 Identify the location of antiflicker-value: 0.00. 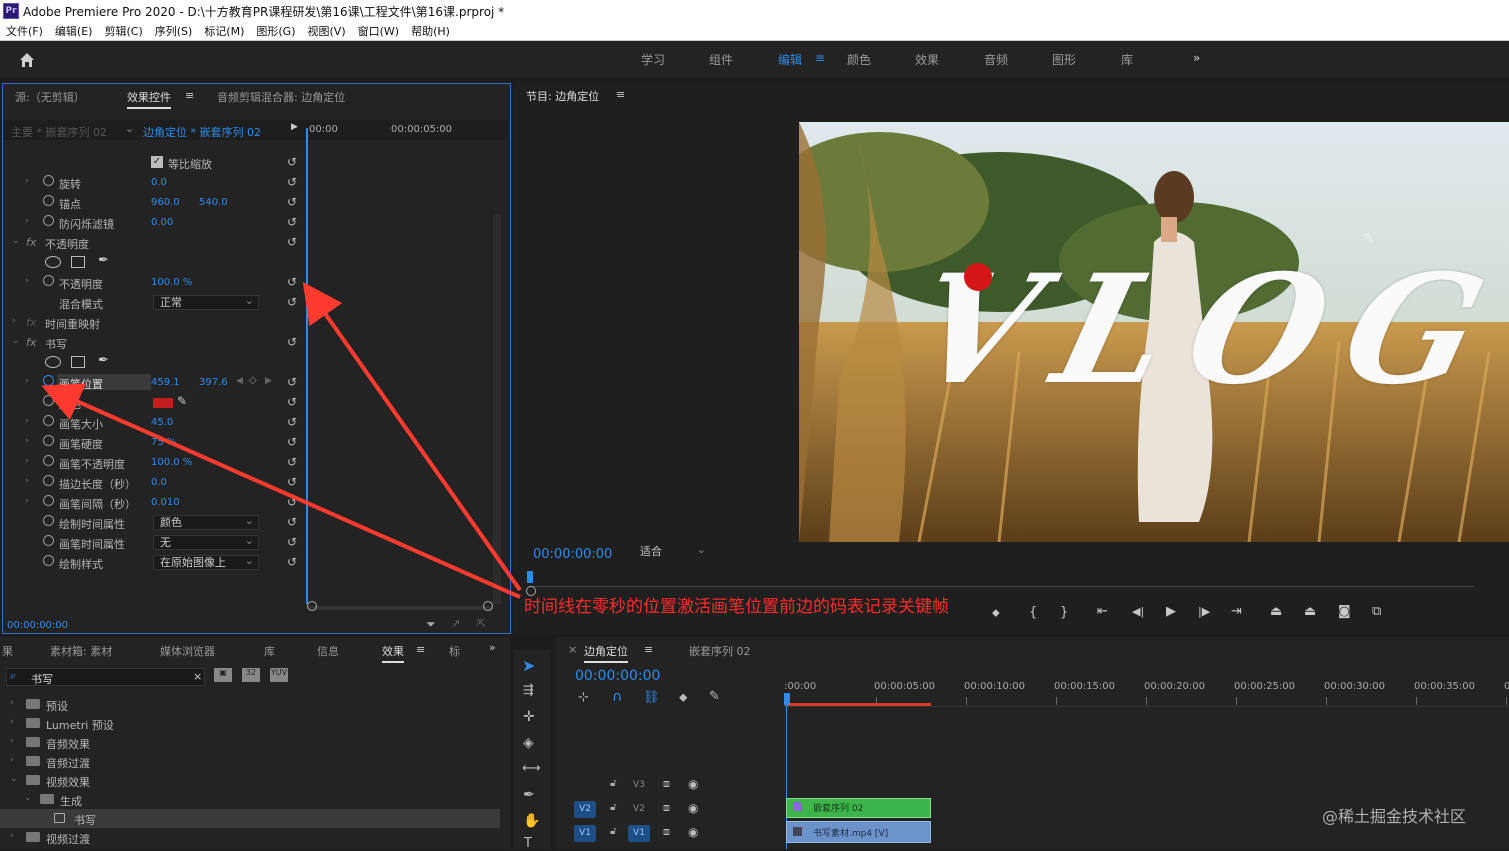
(162, 222).